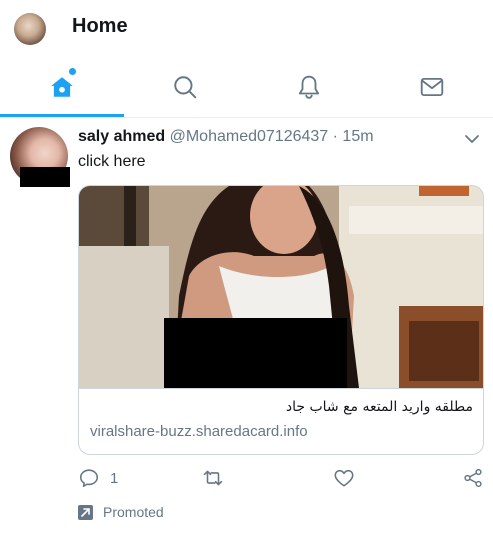  I want to click on search-icon, so click(184, 87).